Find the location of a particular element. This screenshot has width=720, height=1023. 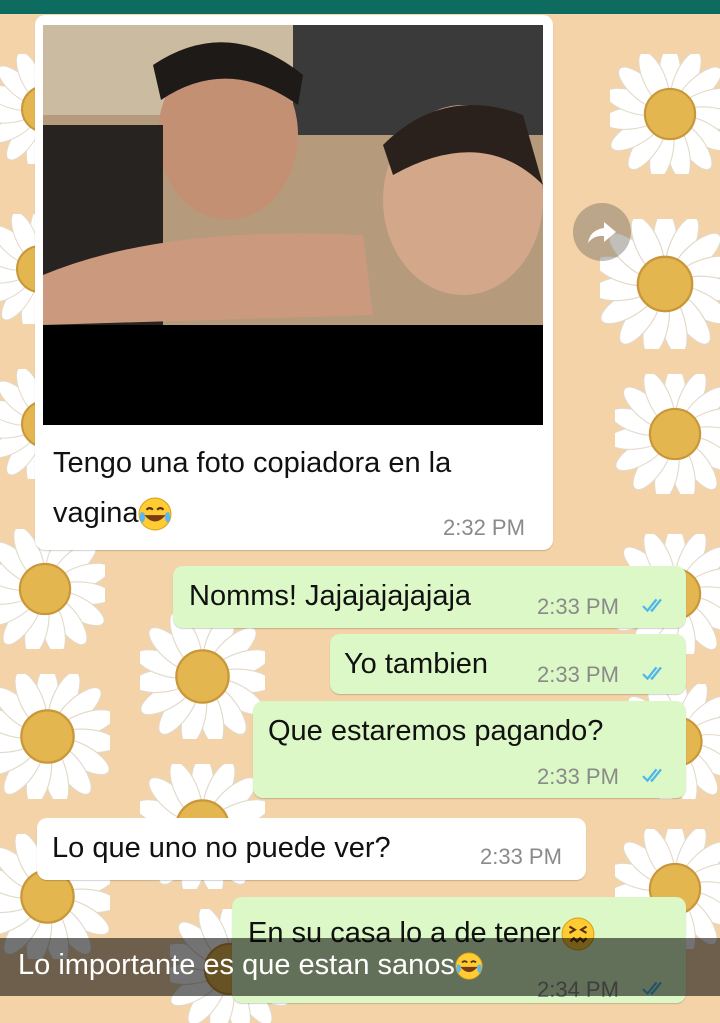

message-timestamp: 2:32 PM is located at coordinates (484, 527).